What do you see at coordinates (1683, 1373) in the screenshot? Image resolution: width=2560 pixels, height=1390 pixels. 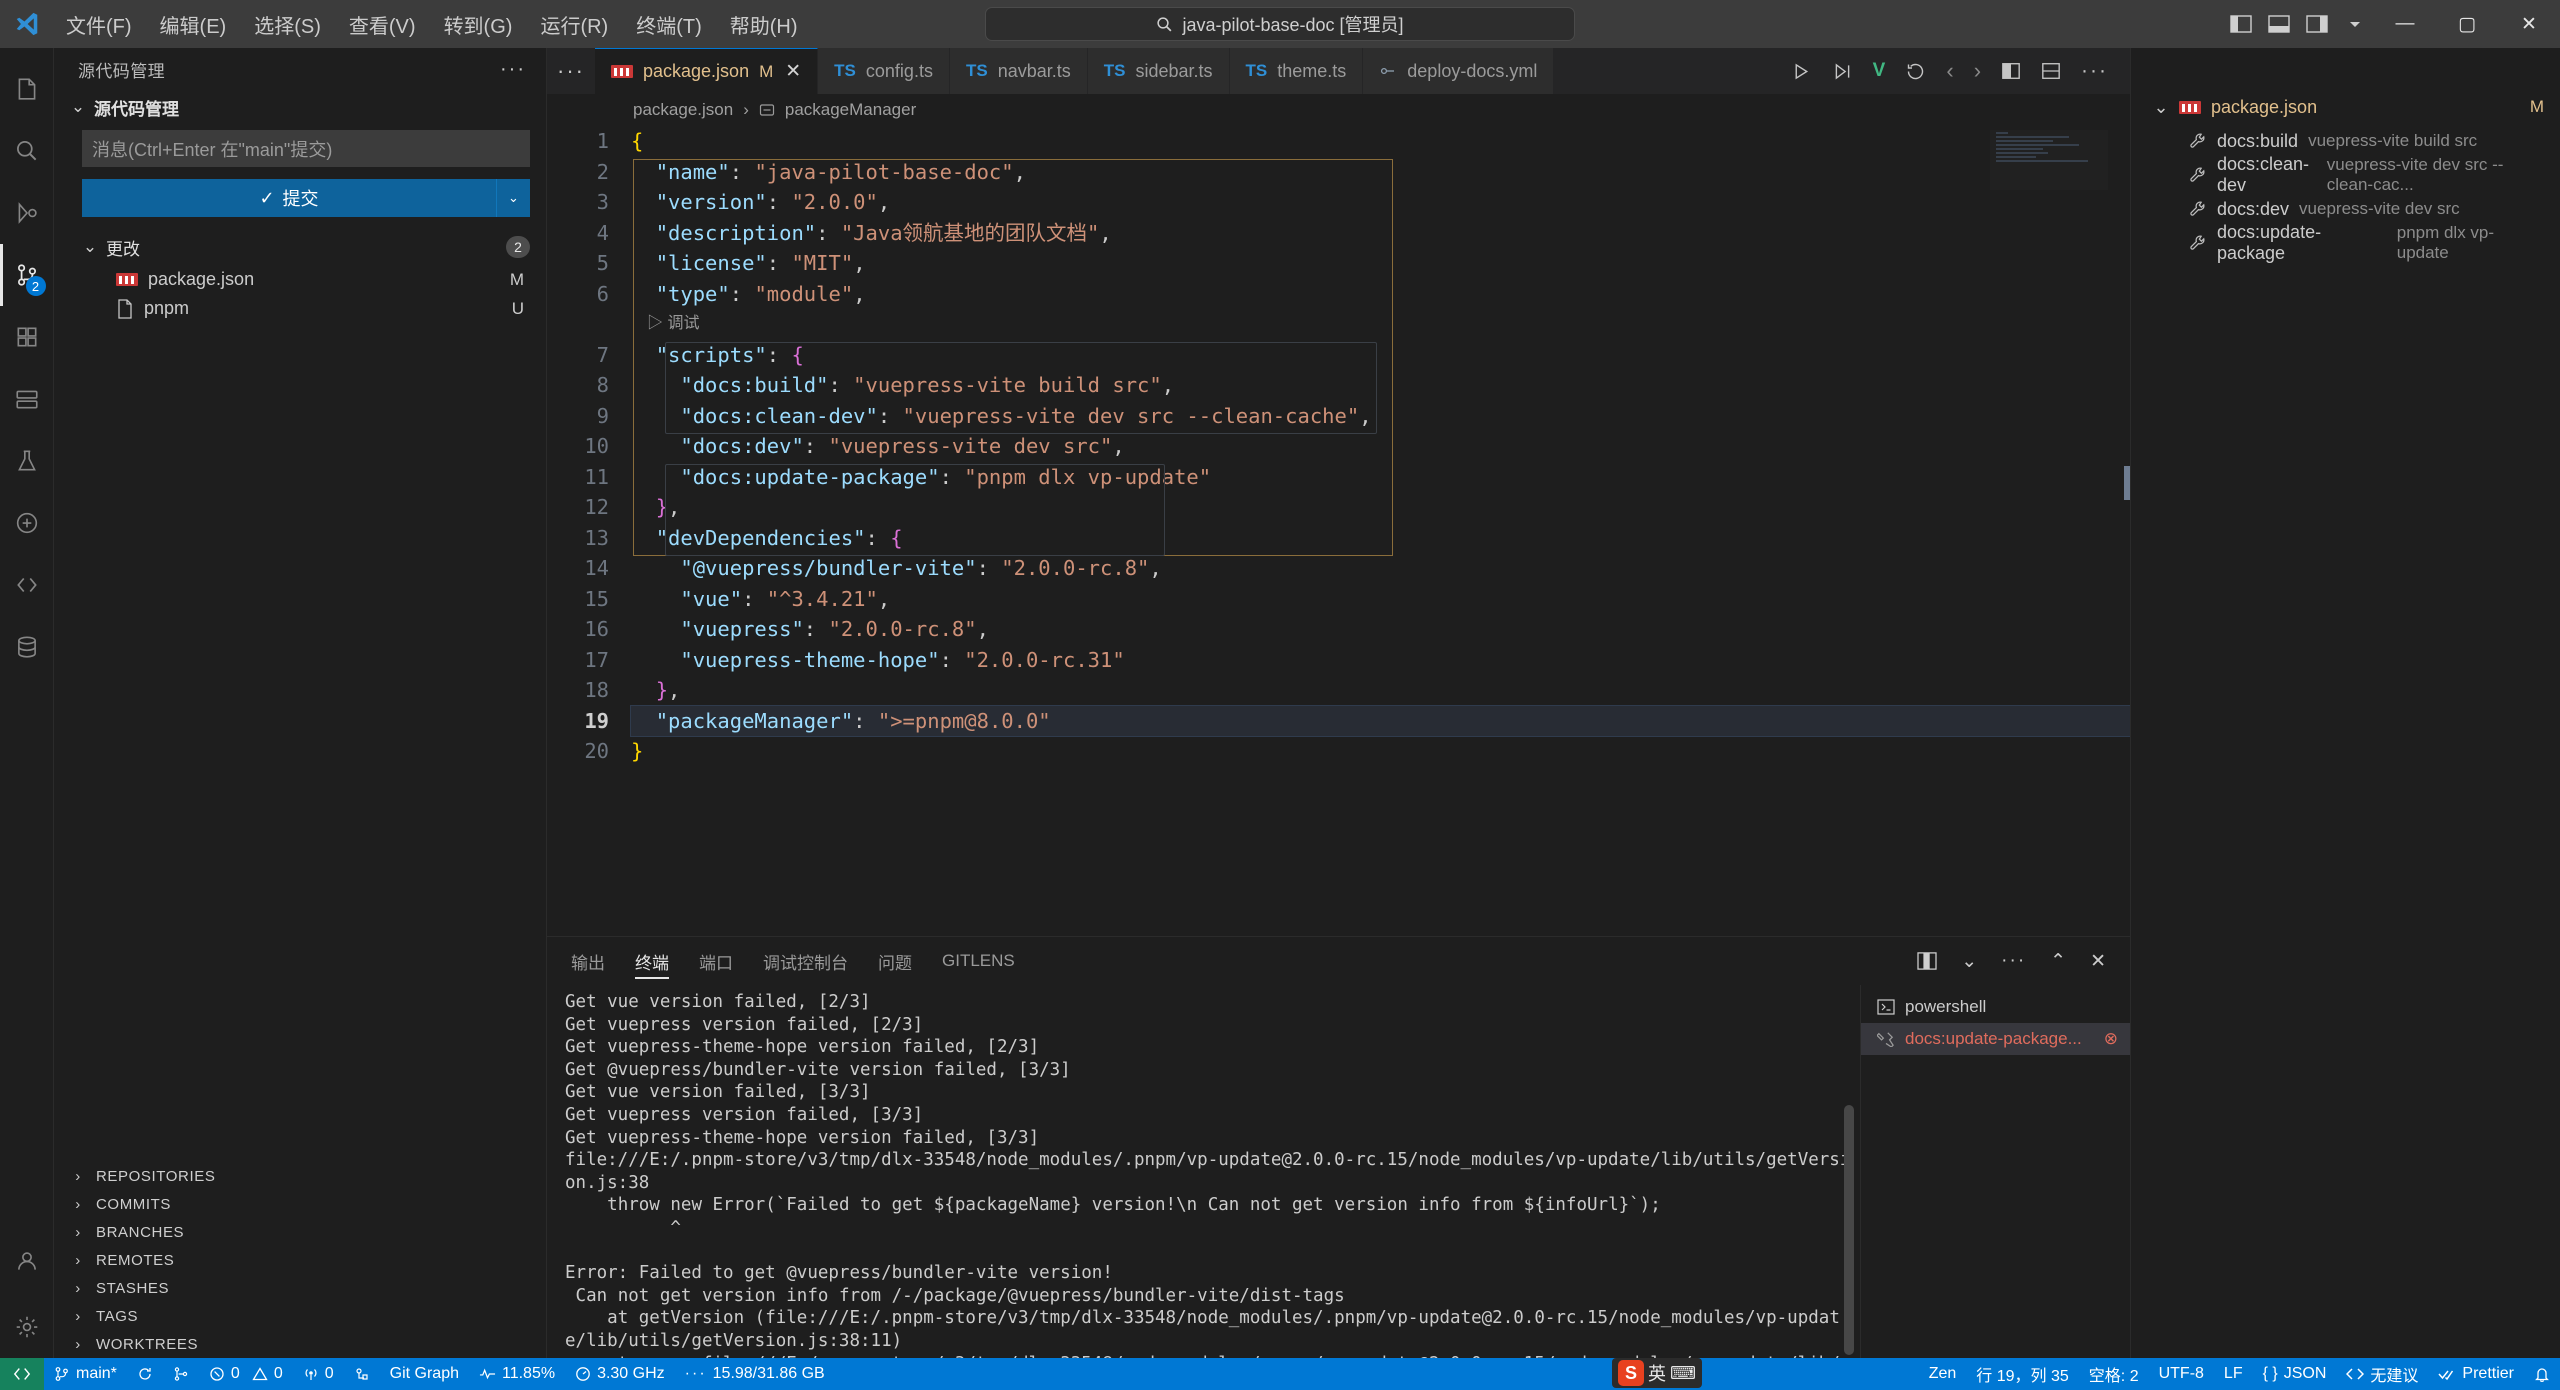 I see `keyboard-icon: ⌨` at bounding box center [1683, 1373].